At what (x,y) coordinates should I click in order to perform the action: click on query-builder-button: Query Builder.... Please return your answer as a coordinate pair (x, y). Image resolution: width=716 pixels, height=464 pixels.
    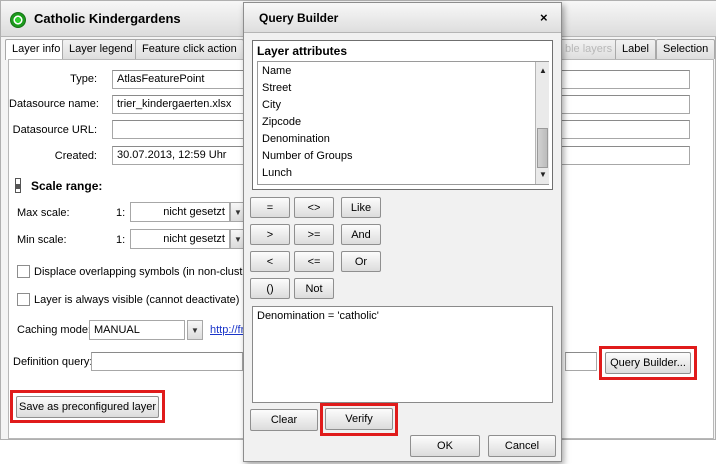
    Looking at the image, I should click on (648, 363).